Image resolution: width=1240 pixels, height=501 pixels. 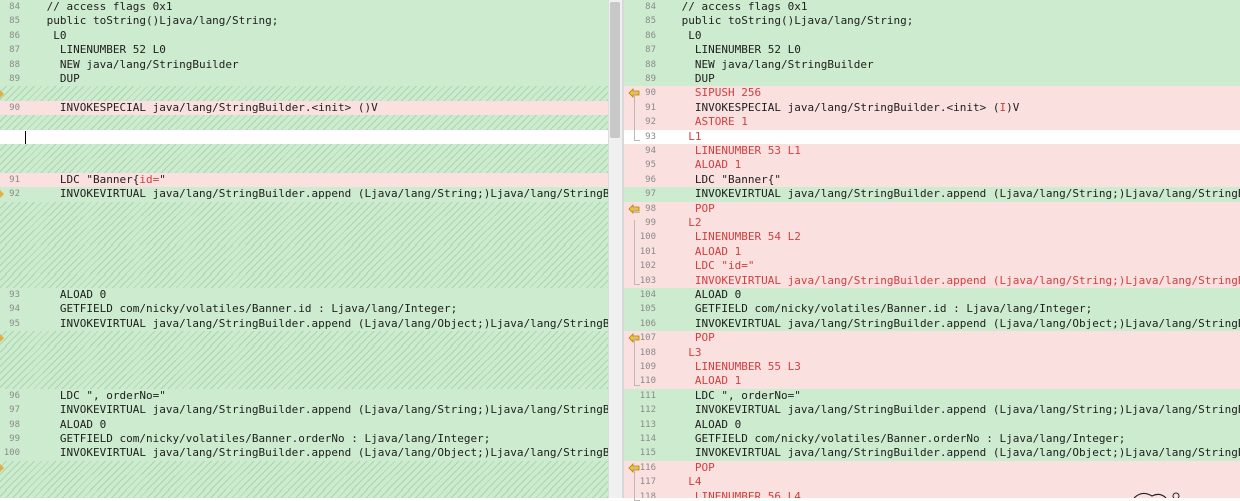 I want to click on code-segment: ALOAD 0, so click(x=73, y=424).